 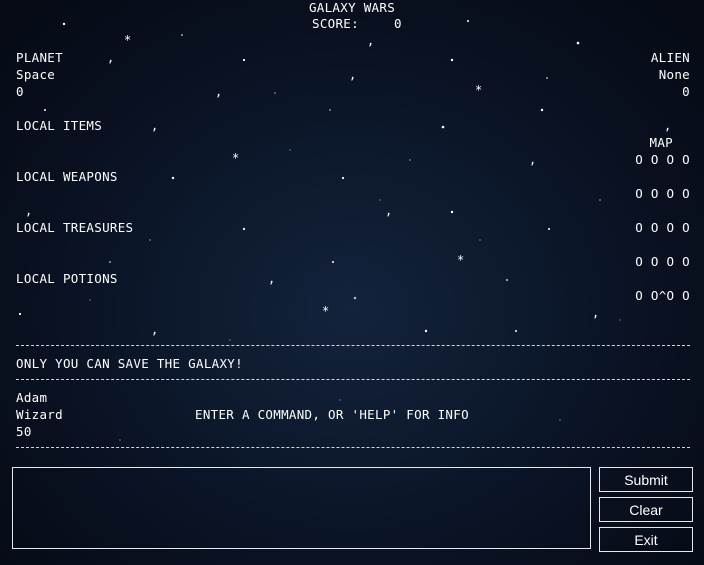 I want to click on alien-value: 0, so click(x=686, y=91).